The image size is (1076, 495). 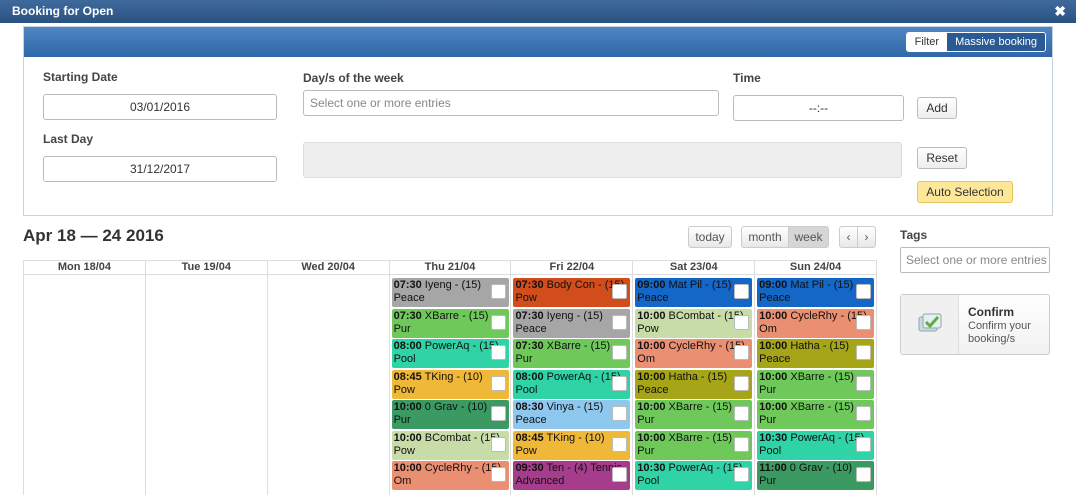 I want to click on day-header: Sat 23/04, so click(x=694, y=267).